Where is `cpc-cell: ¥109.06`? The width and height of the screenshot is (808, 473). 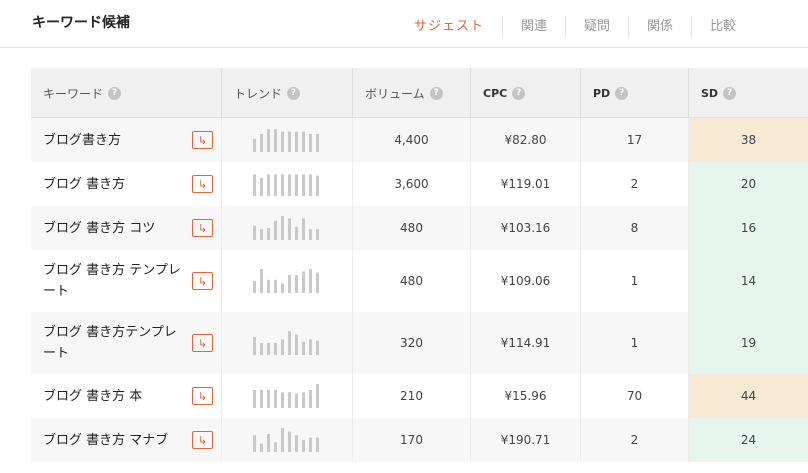 cpc-cell: ¥109.06 is located at coordinates (526, 281).